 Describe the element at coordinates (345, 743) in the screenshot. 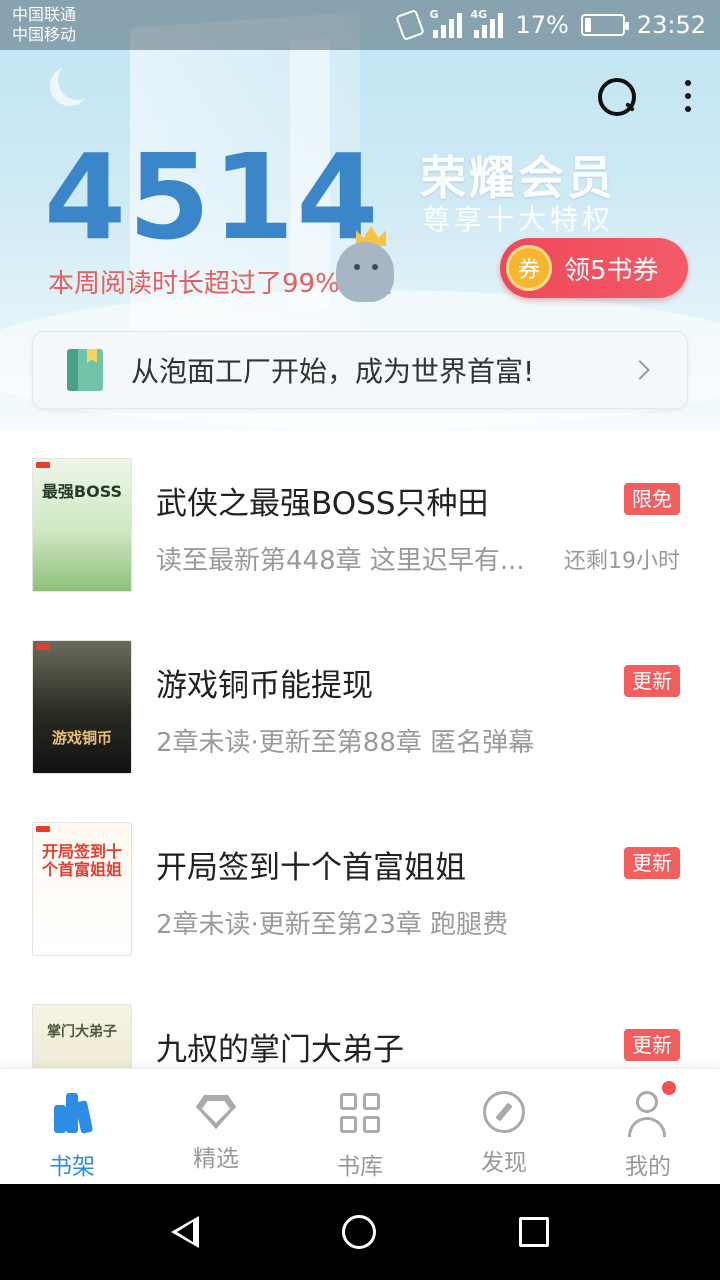

I see `book-progress: 2章未读·更新至第88章 匿名弹幕` at that location.